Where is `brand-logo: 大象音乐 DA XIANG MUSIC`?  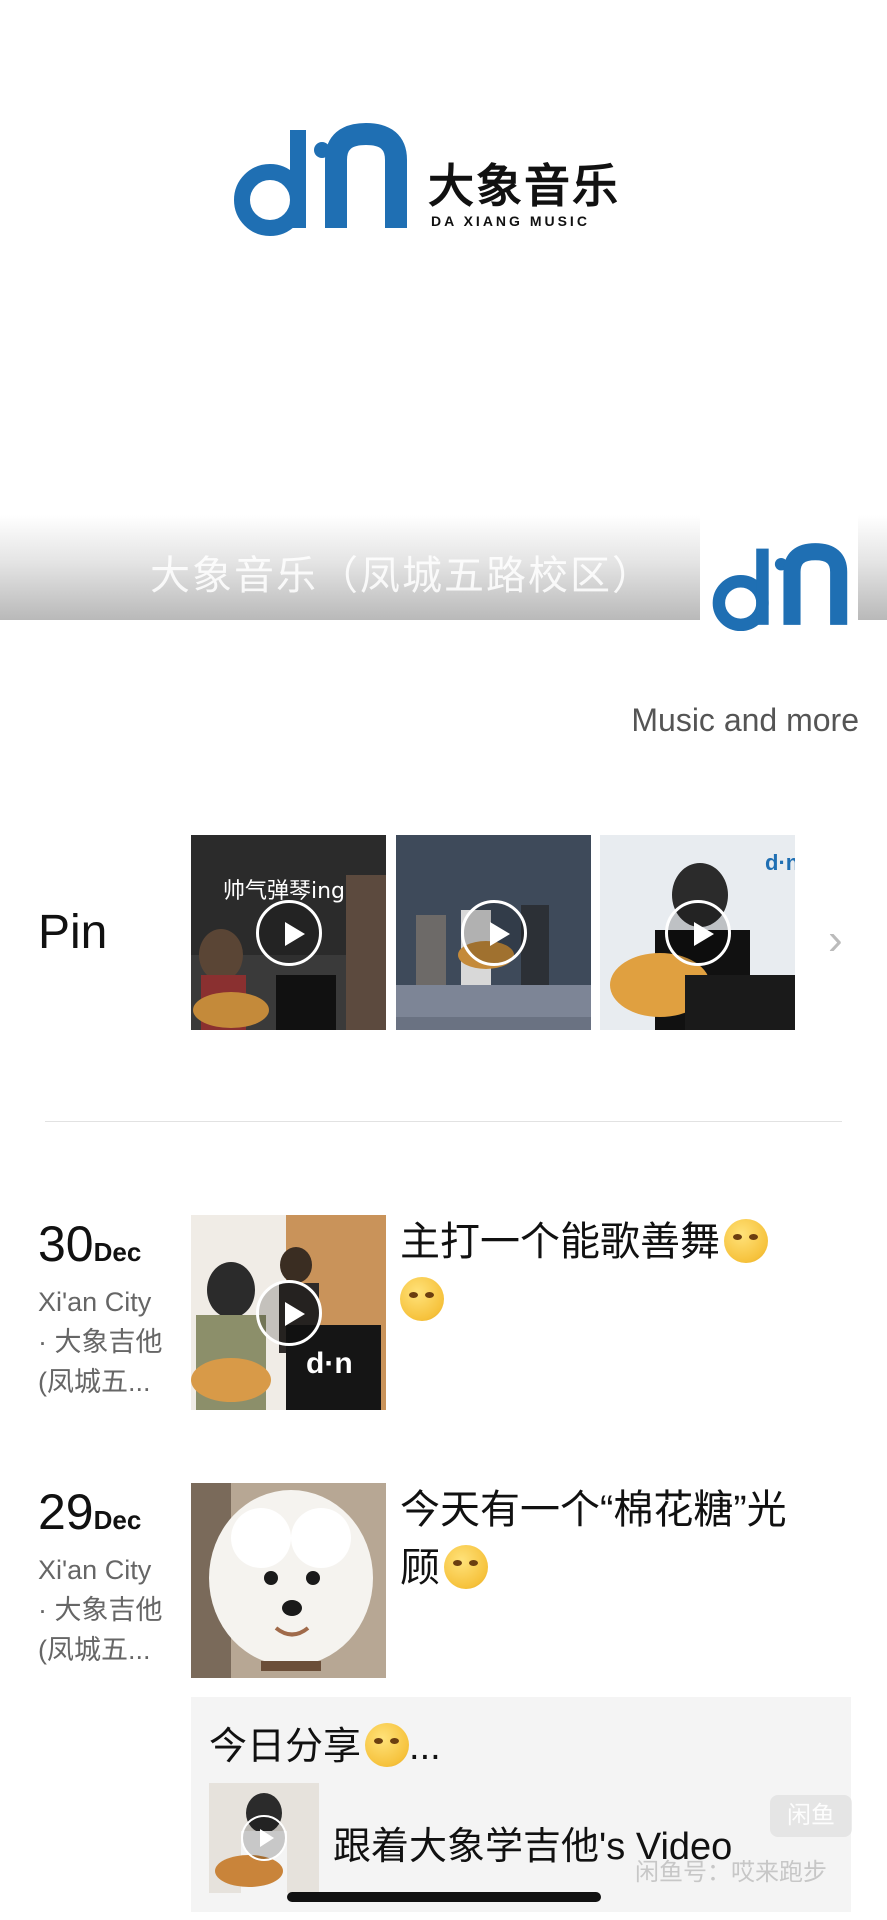
brand-logo: 大象音乐 DA XIANG MUSIC is located at coordinates (428, 180).